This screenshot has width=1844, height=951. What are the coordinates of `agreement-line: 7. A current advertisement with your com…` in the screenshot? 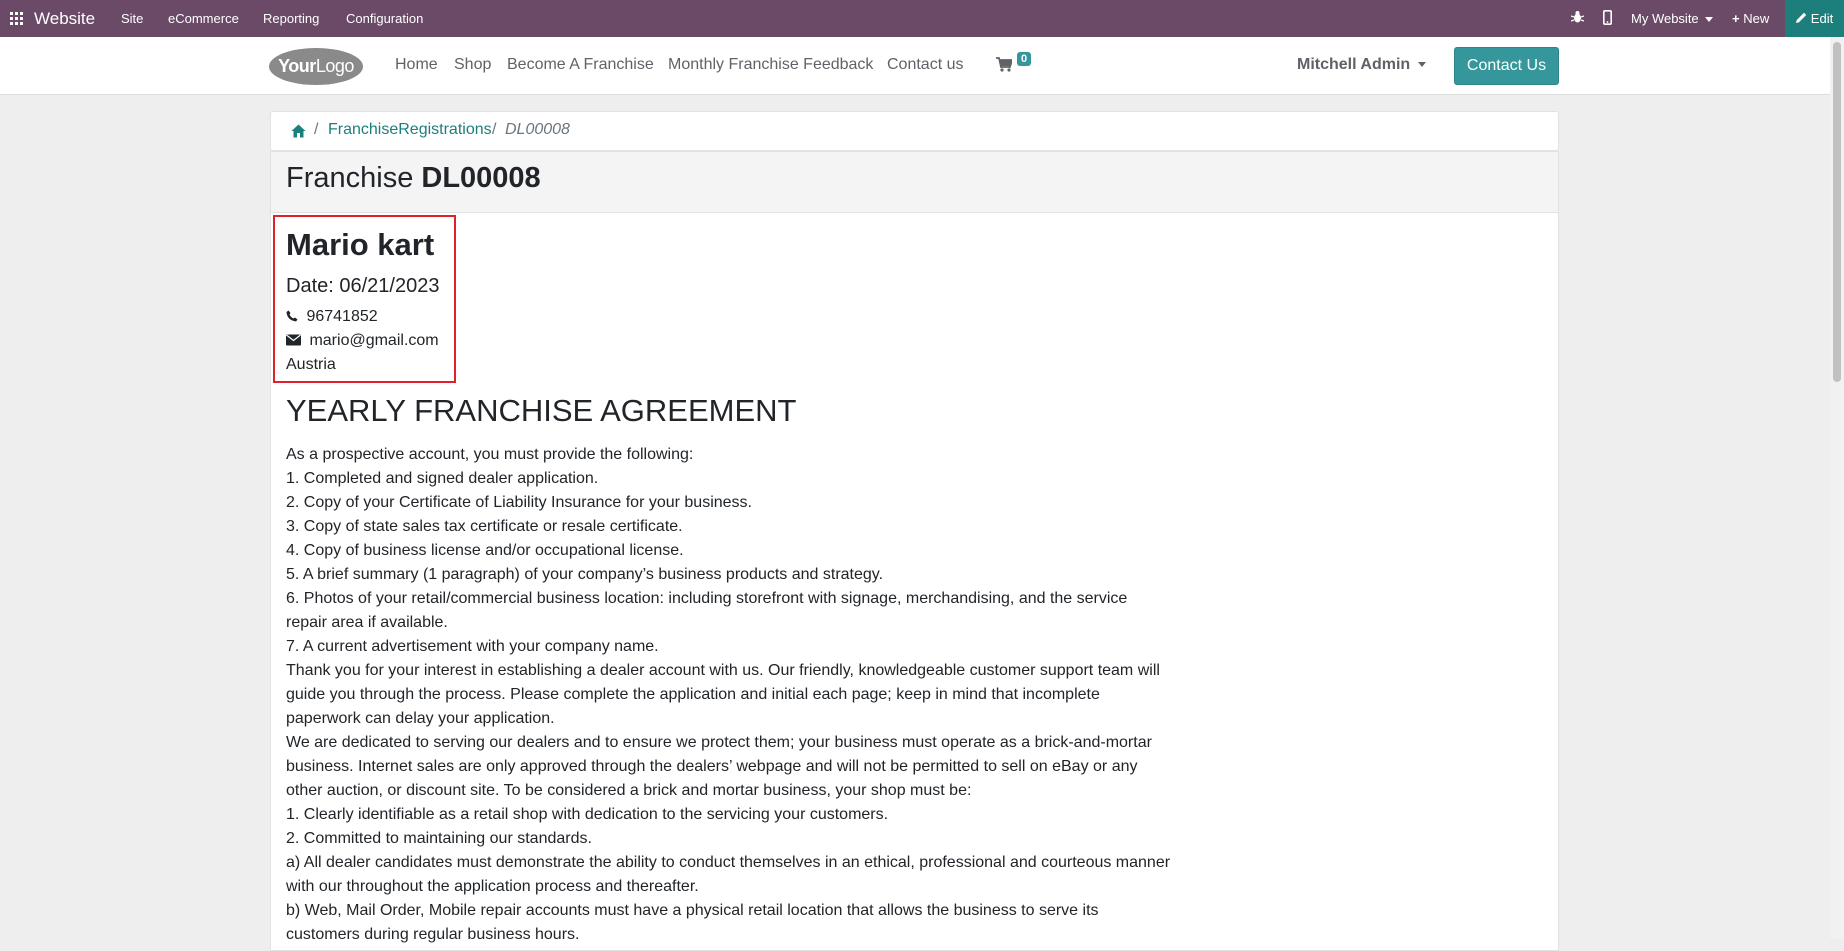 It's located at (472, 646).